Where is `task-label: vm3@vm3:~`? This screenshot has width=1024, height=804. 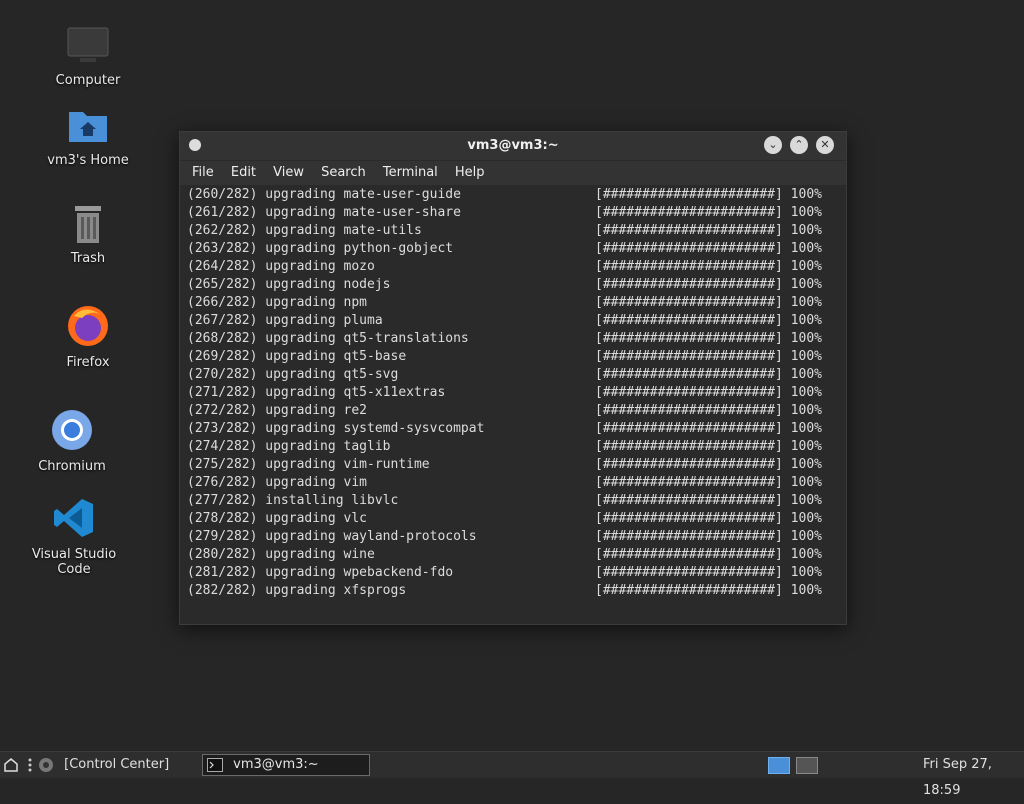 task-label: vm3@vm3:~ is located at coordinates (276, 764).